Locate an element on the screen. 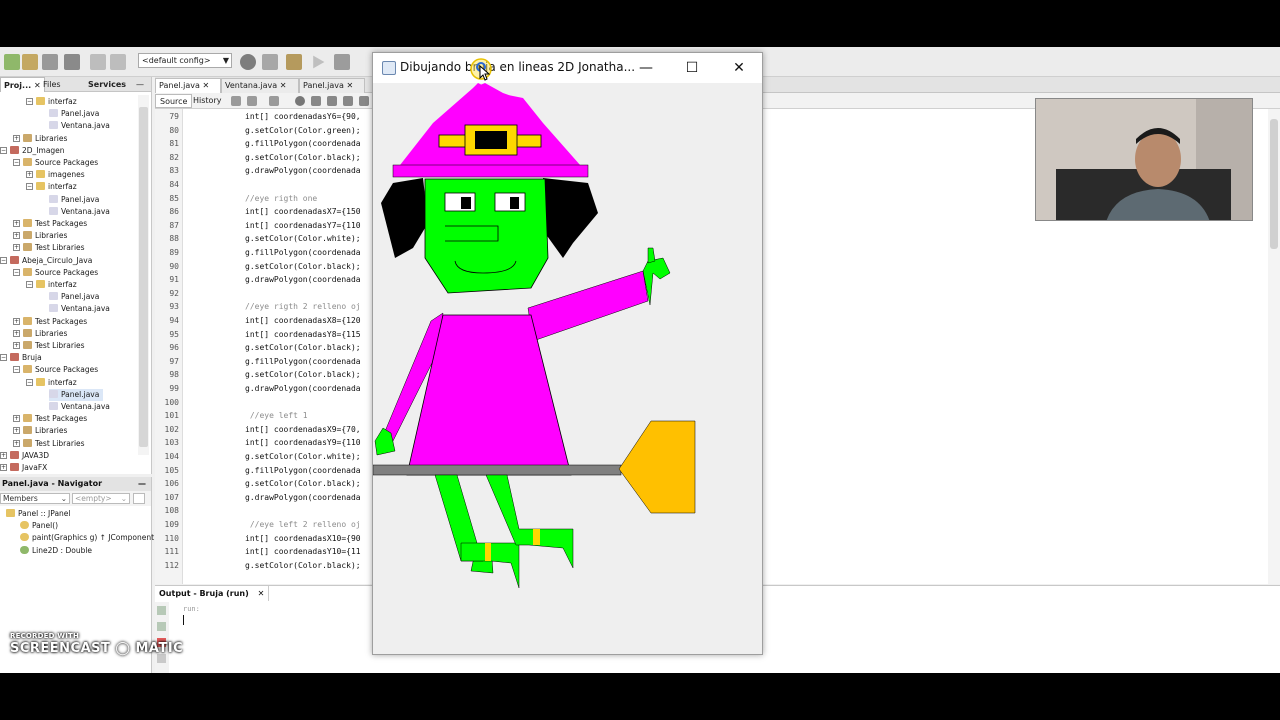 The image size is (1280, 720). navigator-item: Panel :: JPanel is located at coordinates (38, 514).